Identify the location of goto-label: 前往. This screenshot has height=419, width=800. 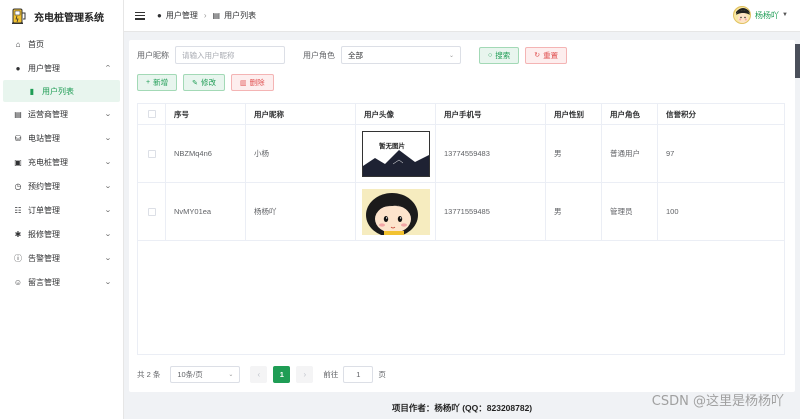
(331, 374).